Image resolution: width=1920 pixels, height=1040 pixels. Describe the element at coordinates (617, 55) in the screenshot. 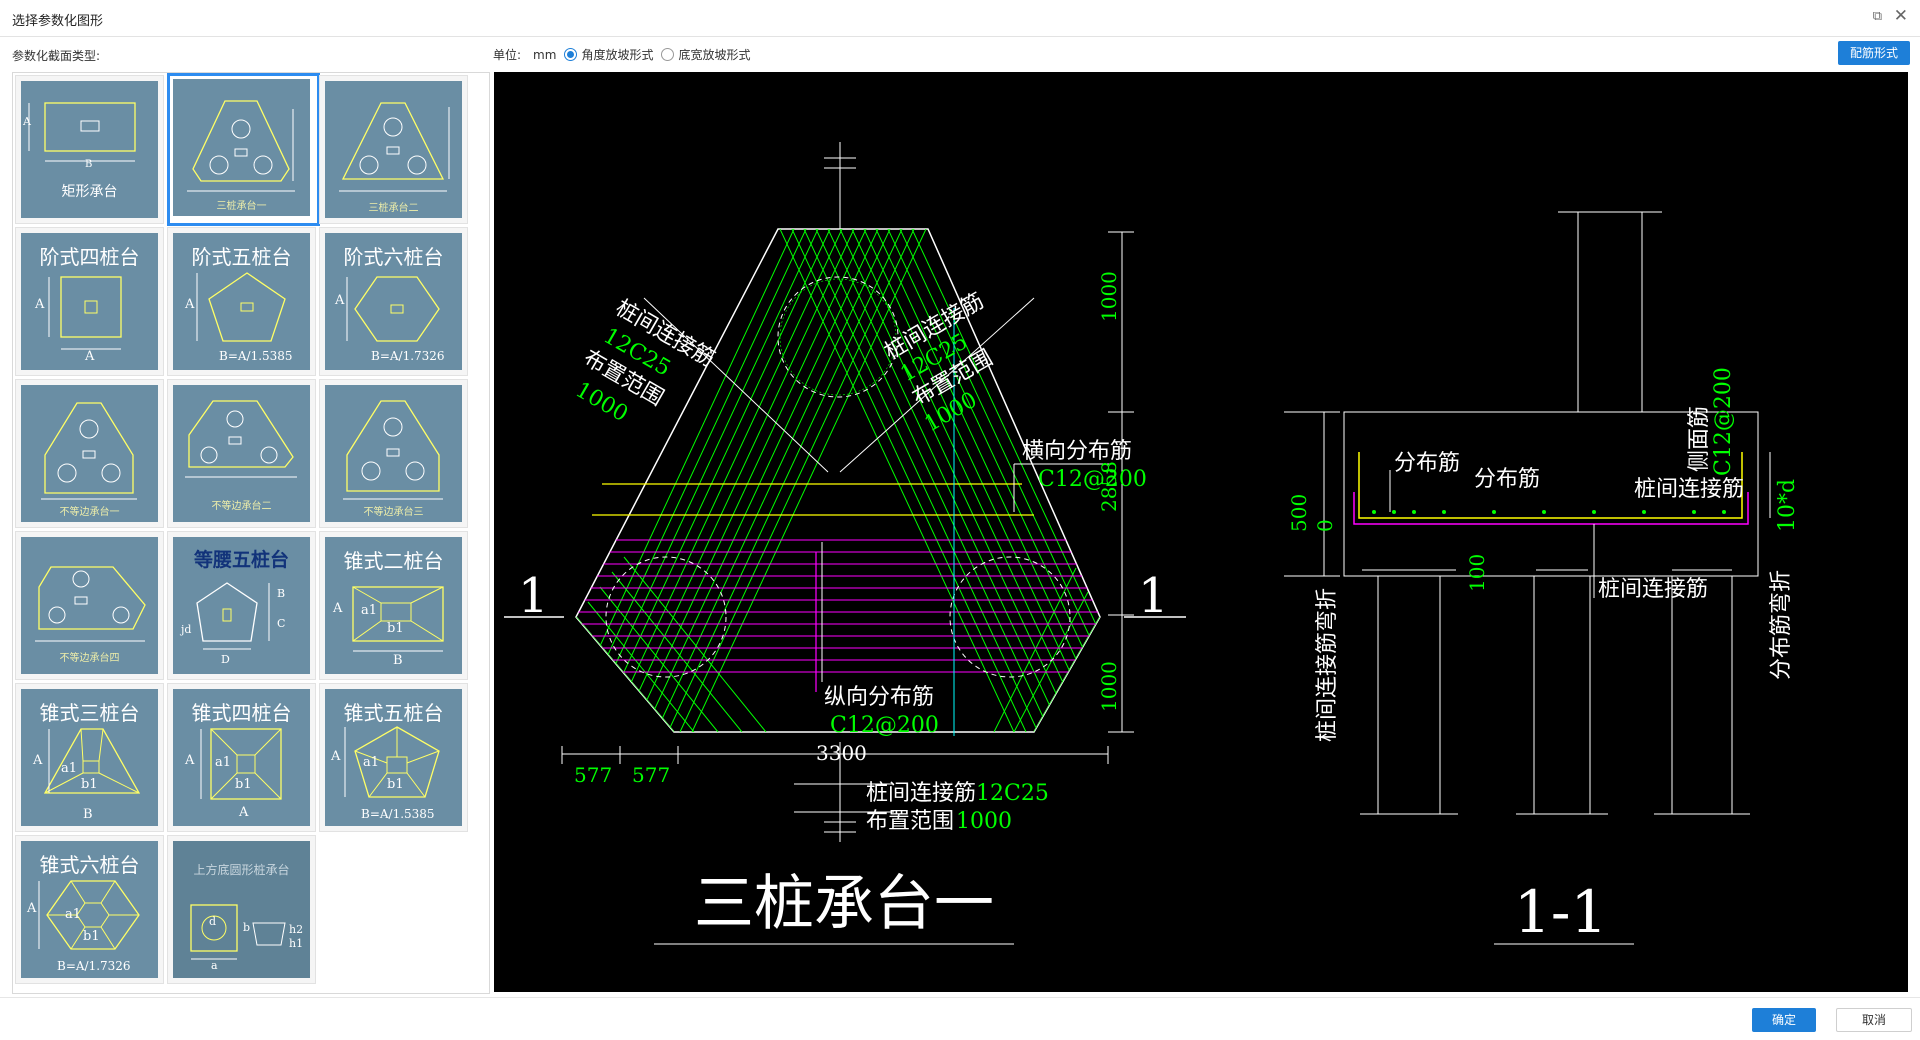

I see `radio-angle-slope-label: 角度放坡形式` at that location.